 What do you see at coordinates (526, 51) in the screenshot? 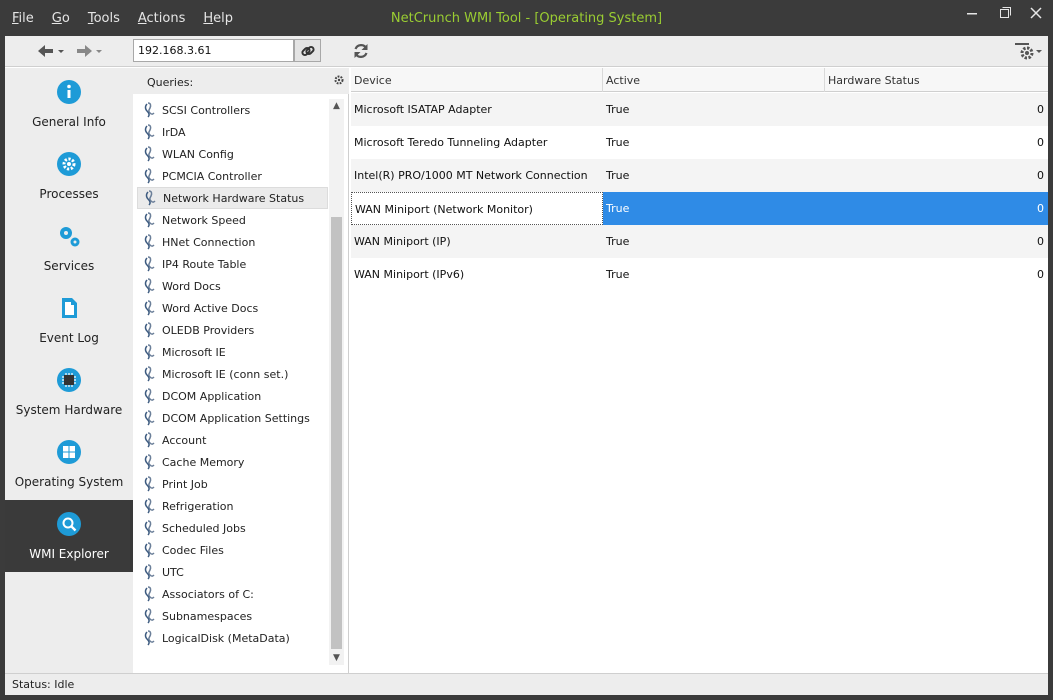
I see `toolbar: 192.168.3.61` at bounding box center [526, 51].